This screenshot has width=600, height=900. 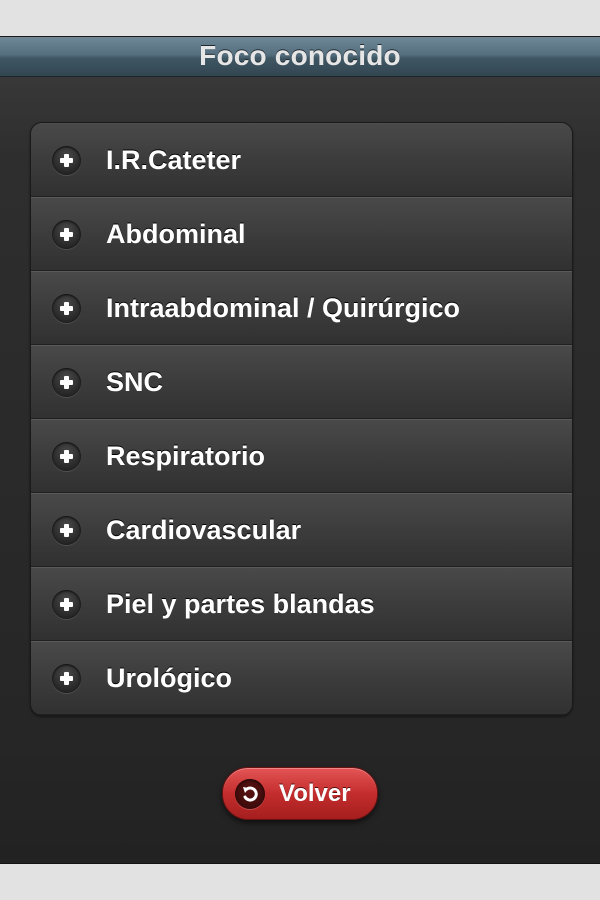 I want to click on list-item-piel: Piel y partes blandas, so click(x=301, y=604).